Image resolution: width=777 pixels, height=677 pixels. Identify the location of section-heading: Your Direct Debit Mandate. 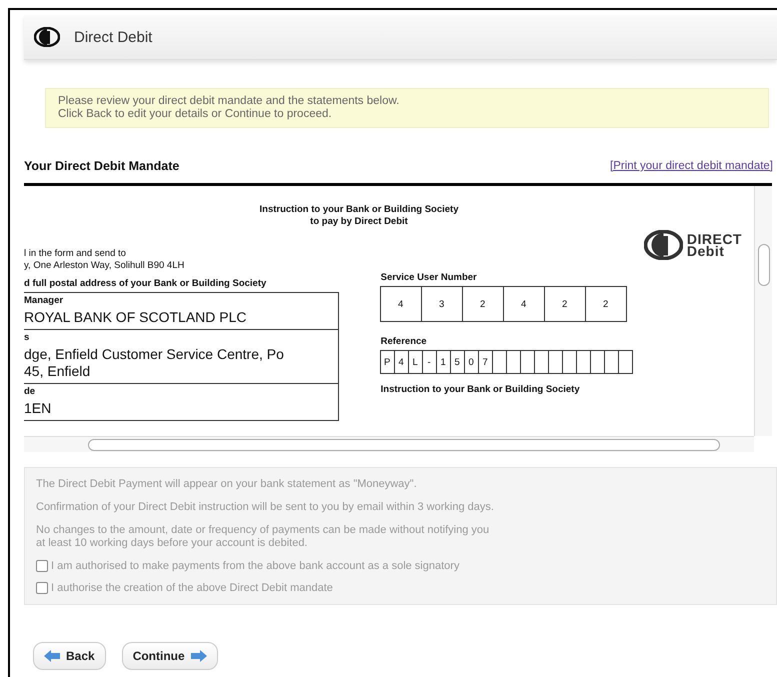
(102, 166).